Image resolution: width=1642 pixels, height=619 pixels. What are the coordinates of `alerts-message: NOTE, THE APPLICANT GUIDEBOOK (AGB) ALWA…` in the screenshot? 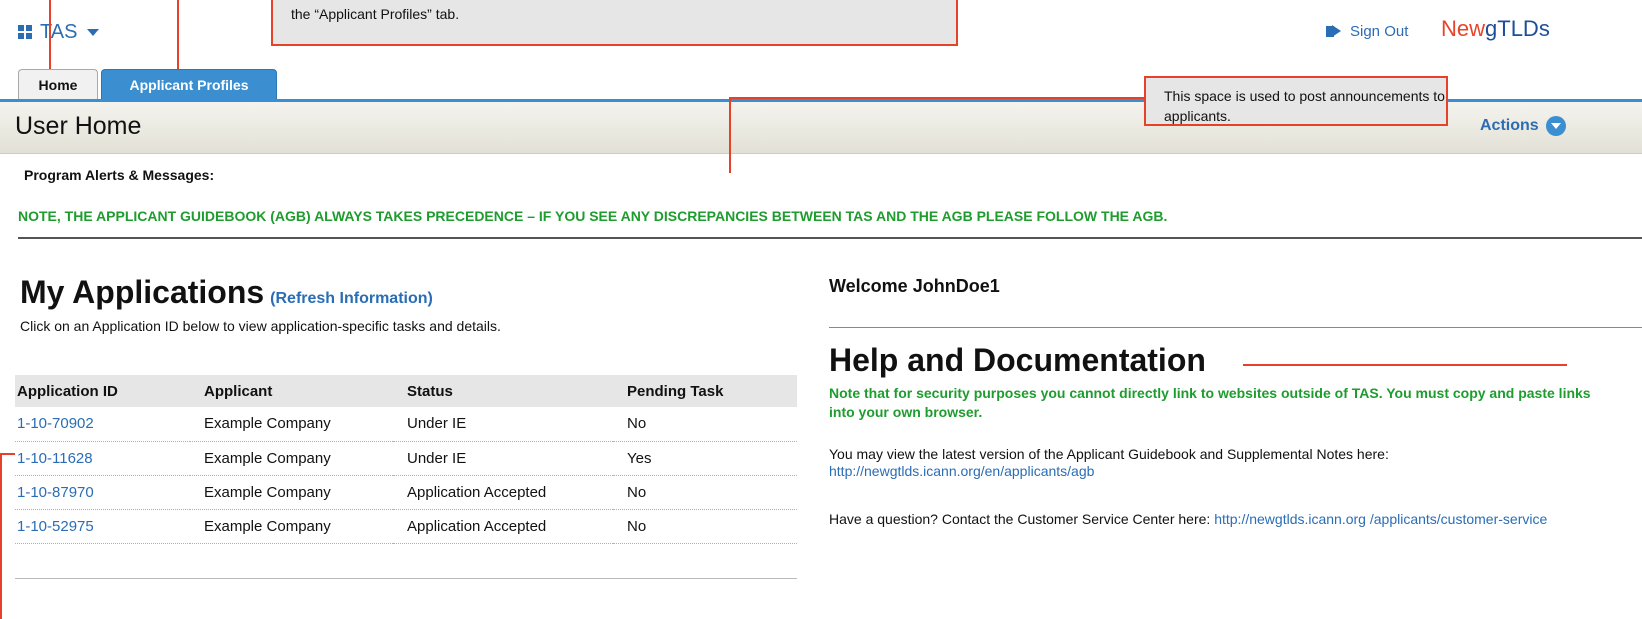 It's located at (593, 216).